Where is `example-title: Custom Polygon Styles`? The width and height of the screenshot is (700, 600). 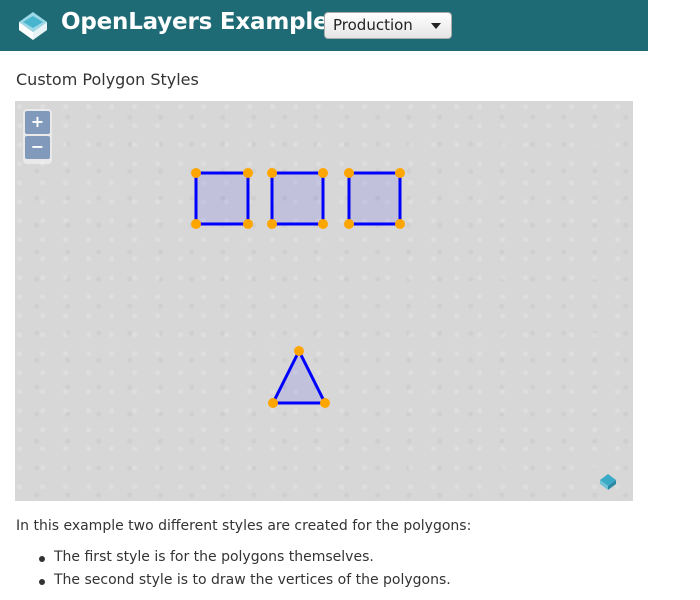 example-title: Custom Polygon Styles is located at coordinates (107, 79).